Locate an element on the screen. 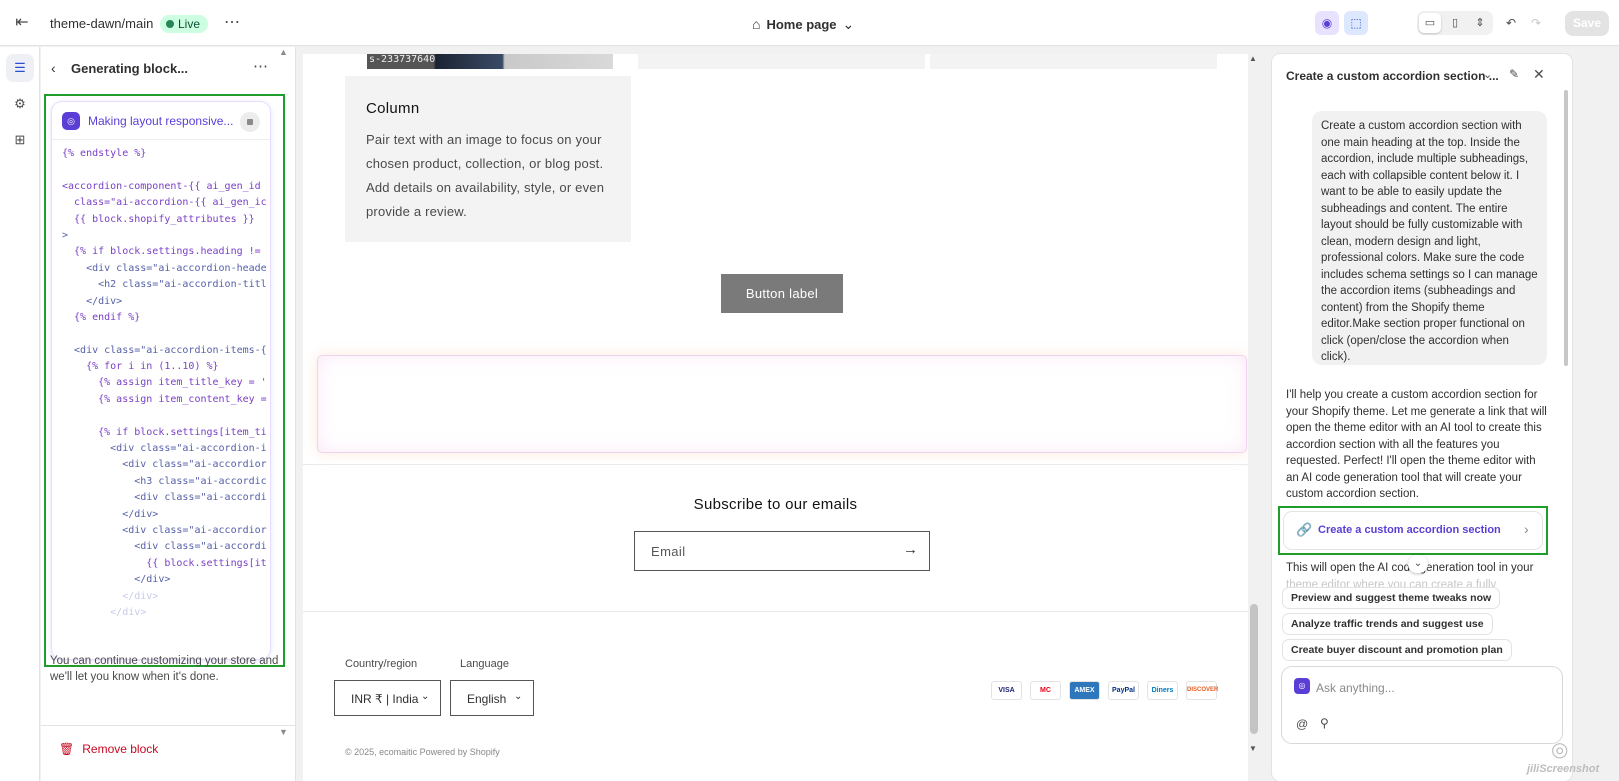 Image resolution: width=1619 pixels, height=781 pixels. undo-icon: ↶ is located at coordinates (1511, 23).